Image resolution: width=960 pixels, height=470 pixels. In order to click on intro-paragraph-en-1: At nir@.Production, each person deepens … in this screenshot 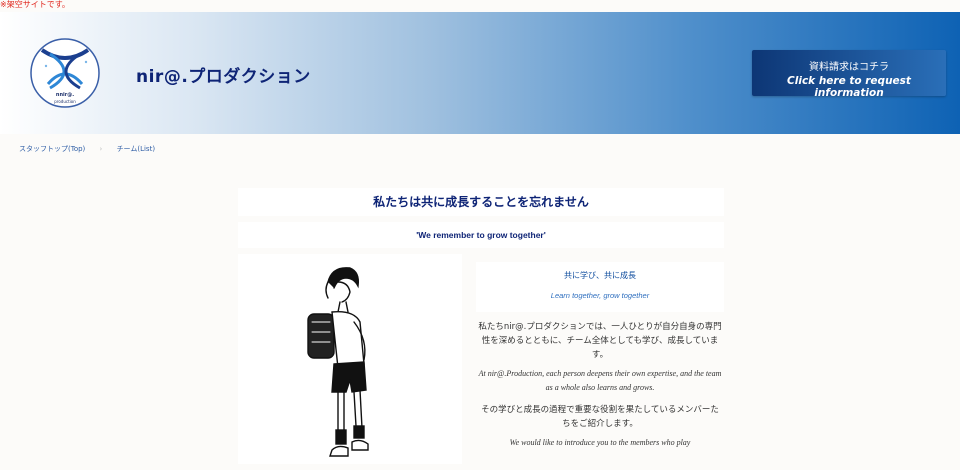, I will do `click(600, 380)`.